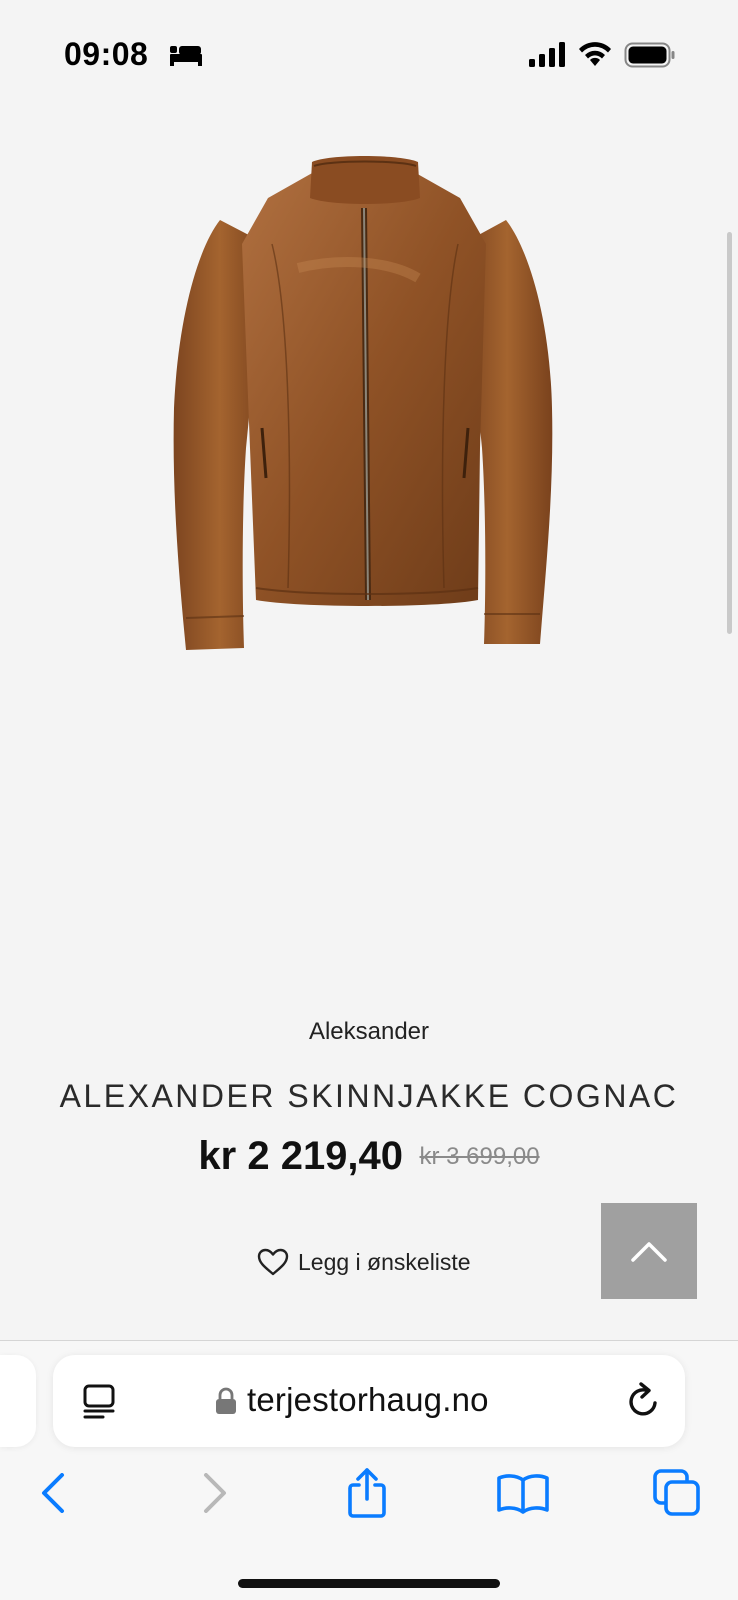  I want to click on back-icon, so click(53, 1493).